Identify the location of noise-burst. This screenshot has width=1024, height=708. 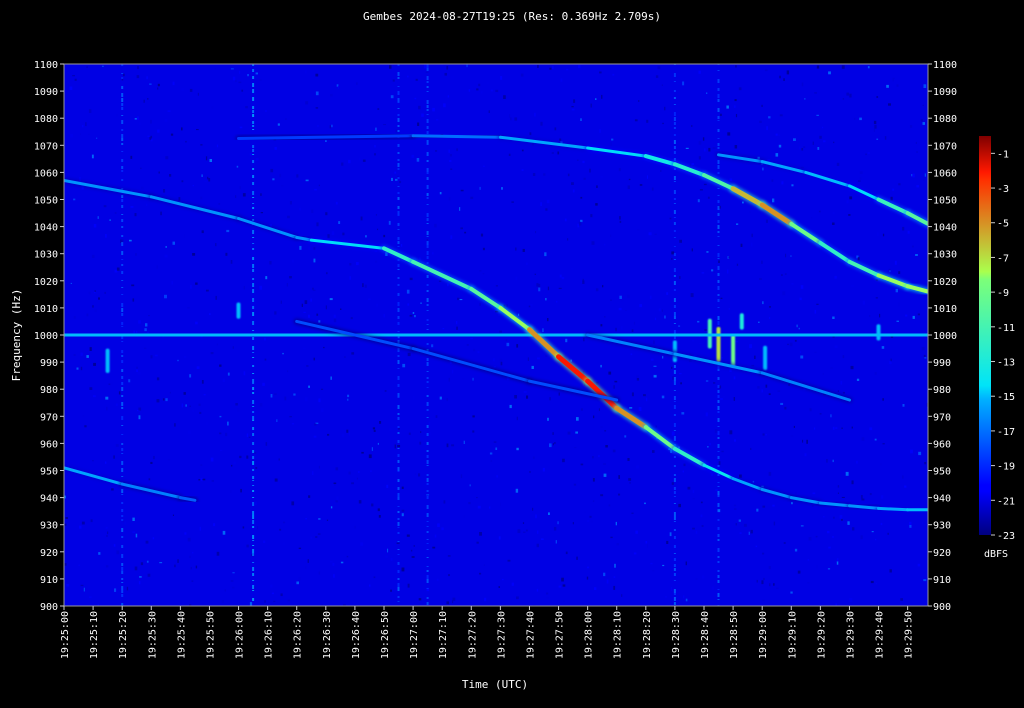
(107, 360).